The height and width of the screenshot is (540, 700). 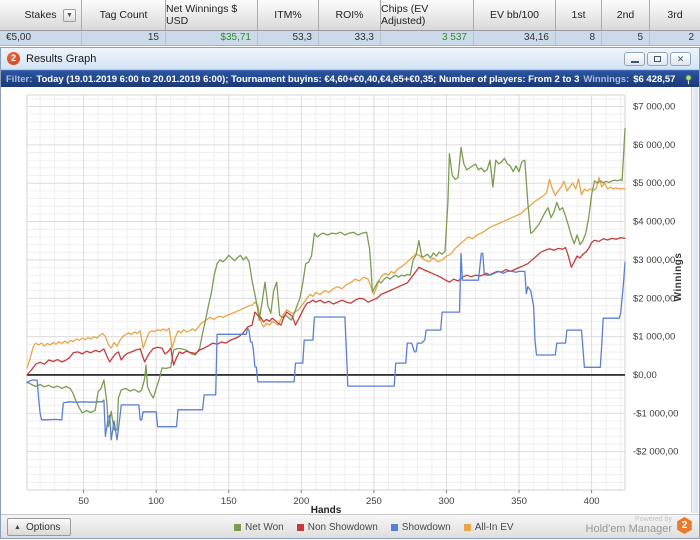 I want to click on arrow-up-icon: ▲, so click(x=17, y=527).